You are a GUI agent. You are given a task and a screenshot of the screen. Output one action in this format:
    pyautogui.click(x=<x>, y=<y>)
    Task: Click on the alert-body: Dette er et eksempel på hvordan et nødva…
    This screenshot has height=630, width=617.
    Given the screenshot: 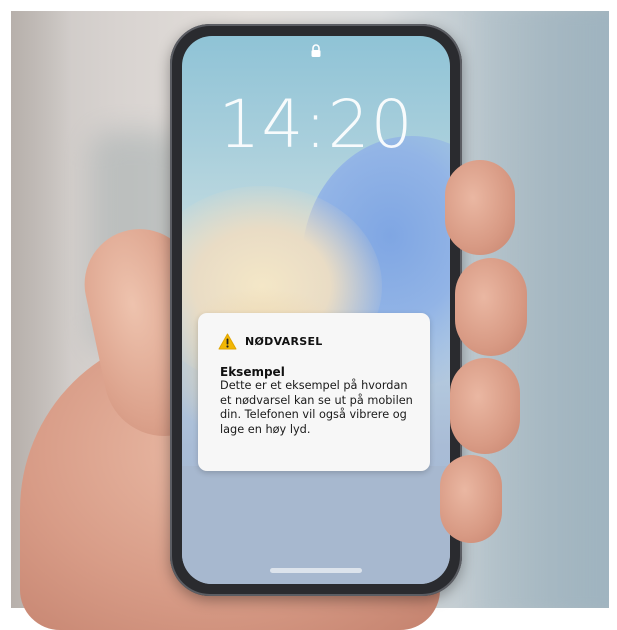 What is the action you would take?
    pyautogui.click(x=316, y=407)
    